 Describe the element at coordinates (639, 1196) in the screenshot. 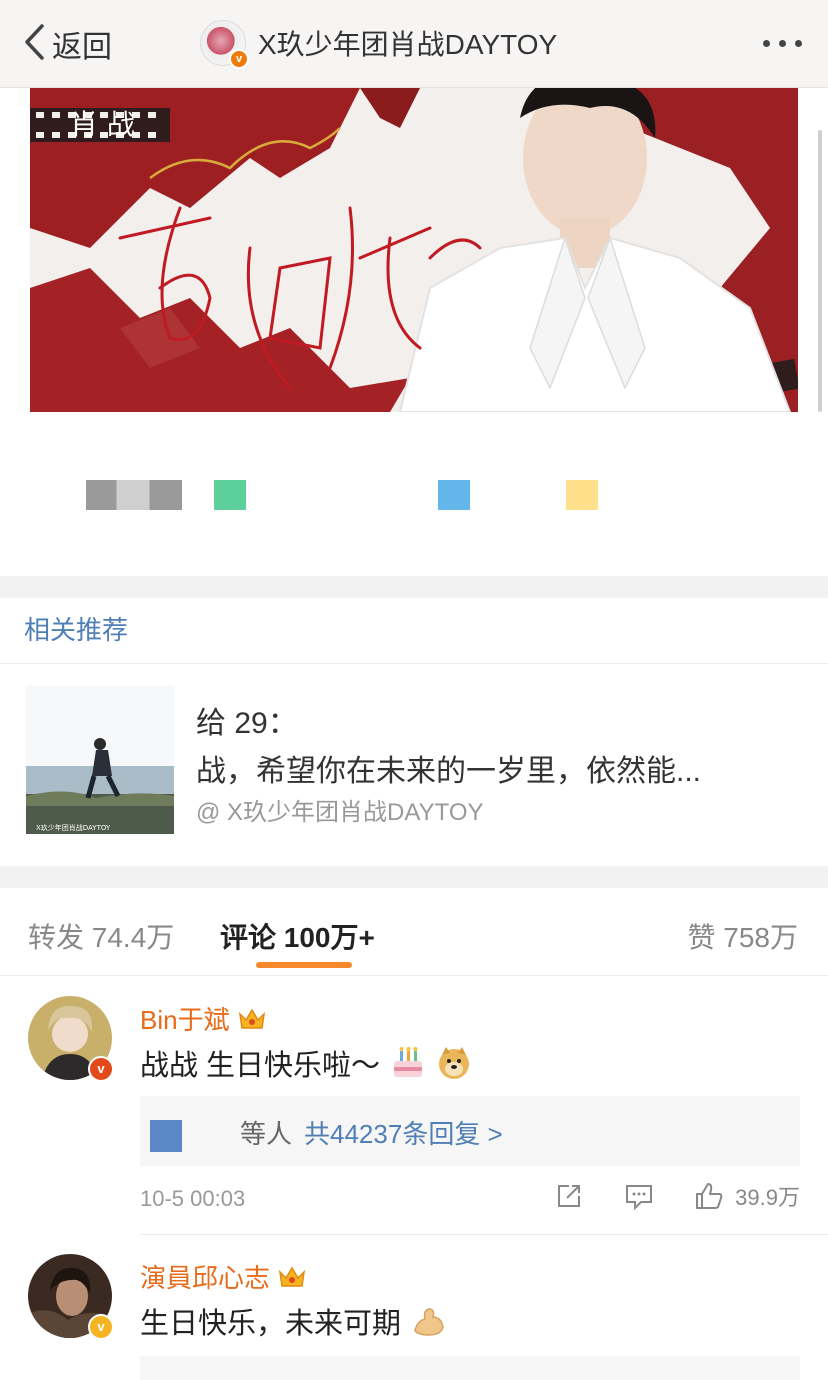

I see `comment-icon` at that location.